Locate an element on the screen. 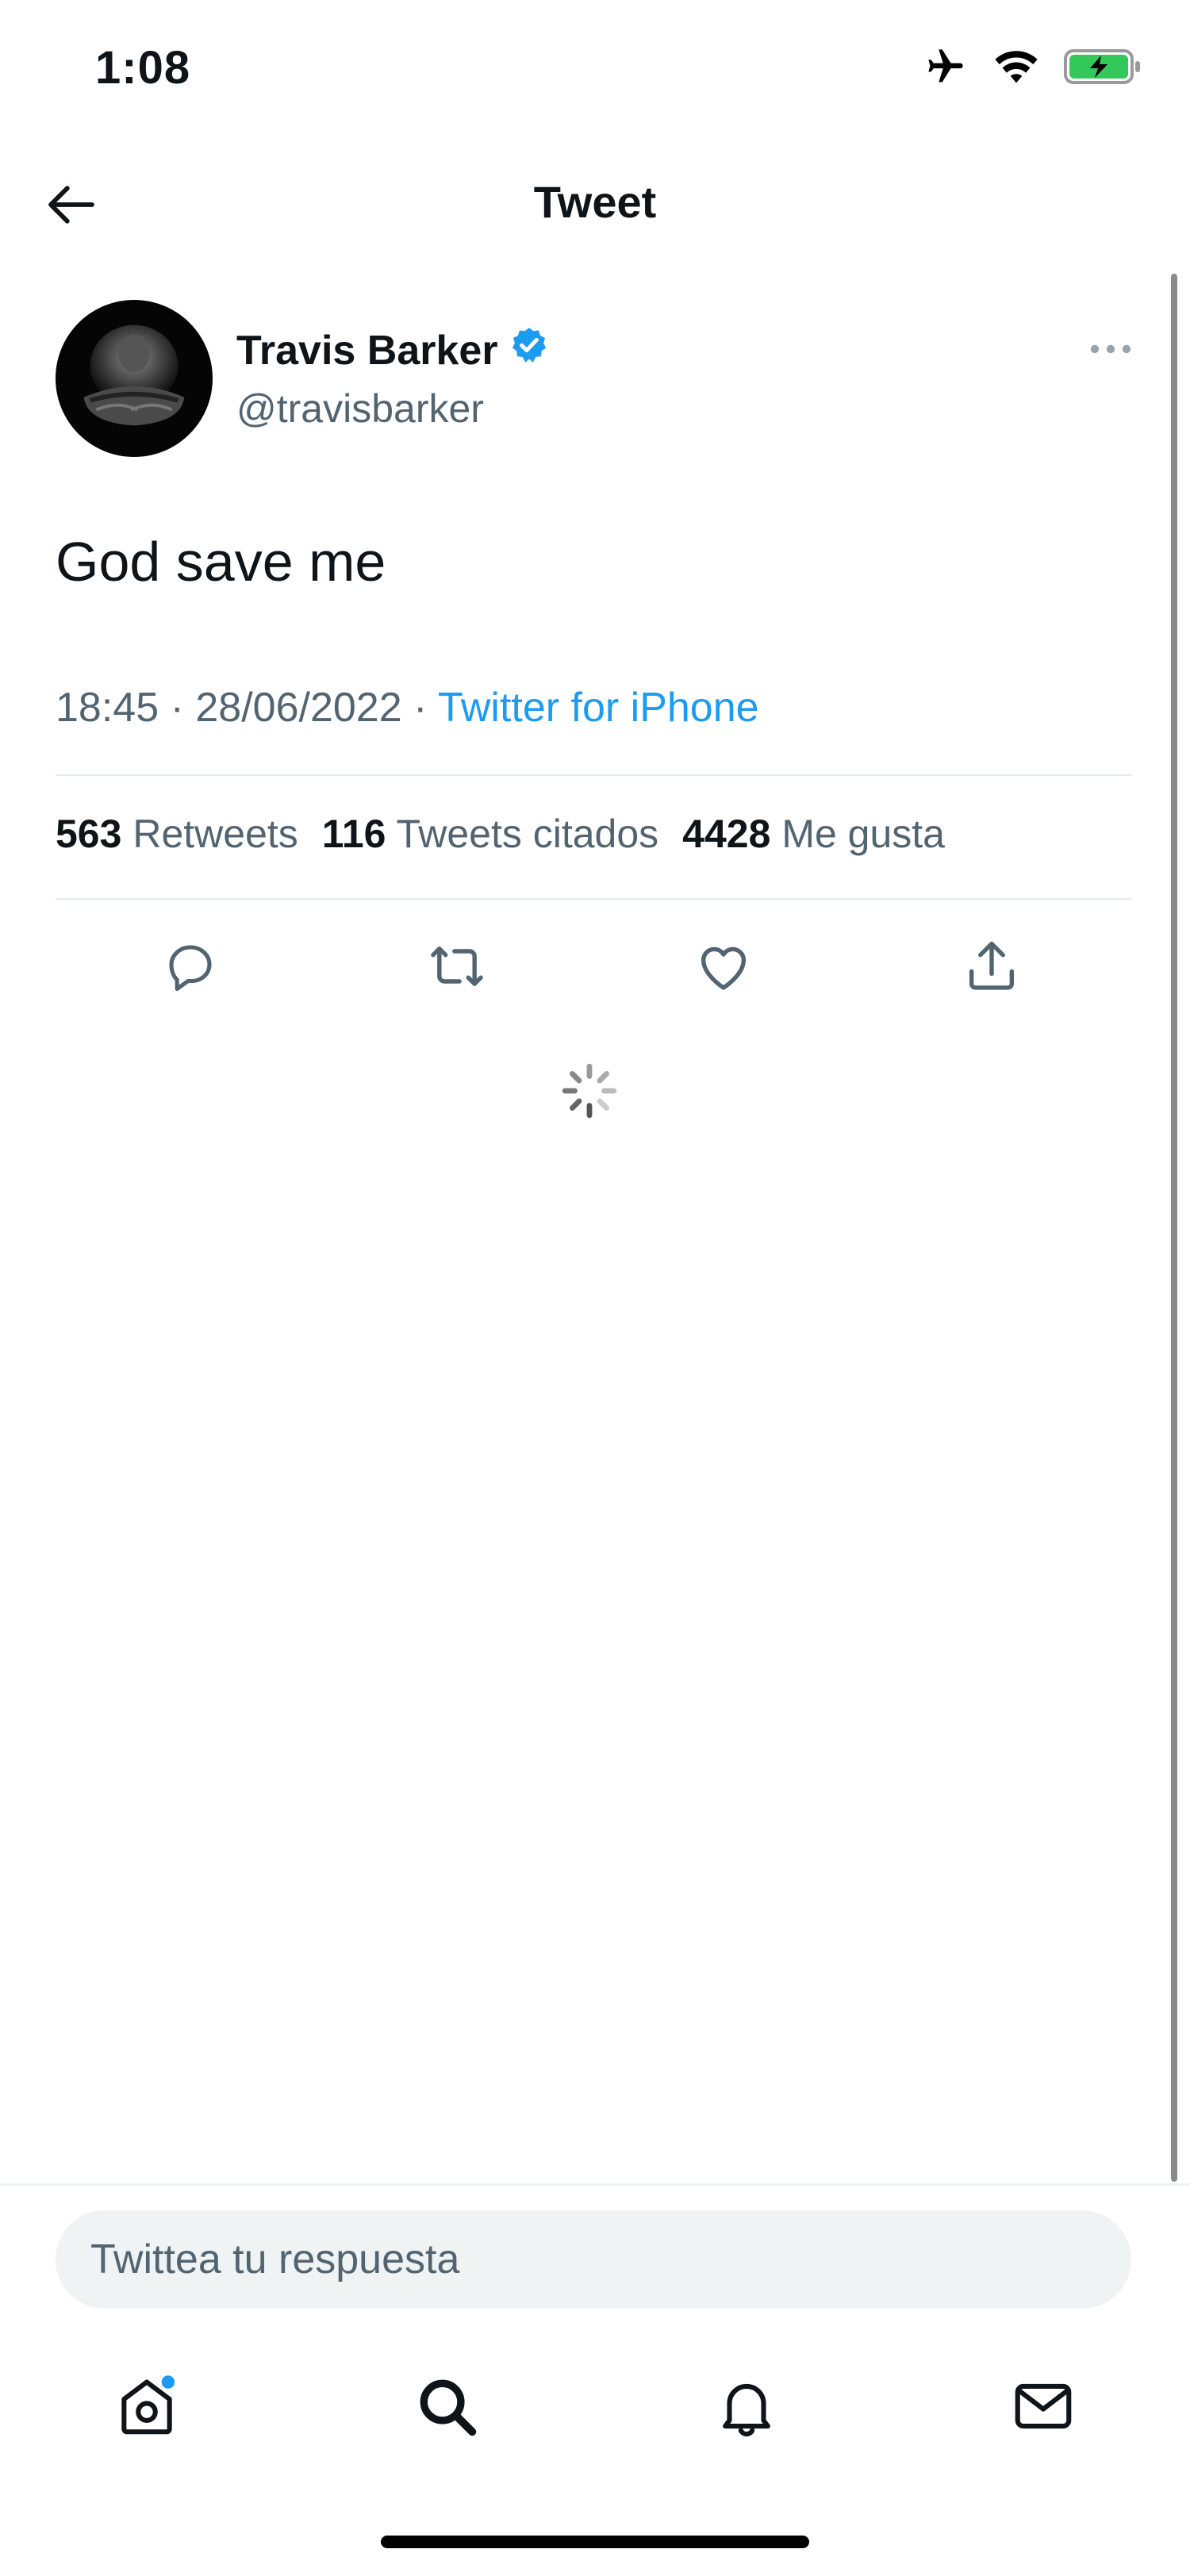 The height and width of the screenshot is (2576, 1190). retweet-button is located at coordinates (457, 968).